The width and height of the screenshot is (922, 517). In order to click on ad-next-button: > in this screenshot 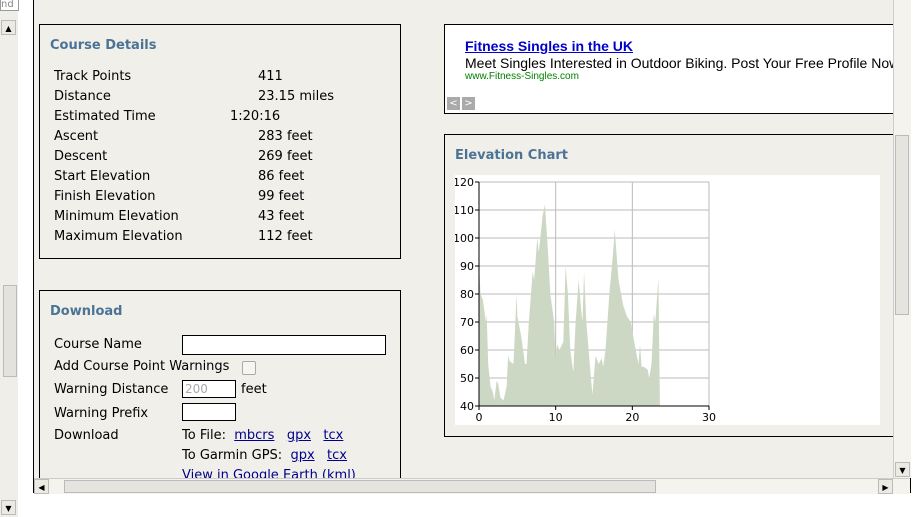, I will do `click(468, 103)`.